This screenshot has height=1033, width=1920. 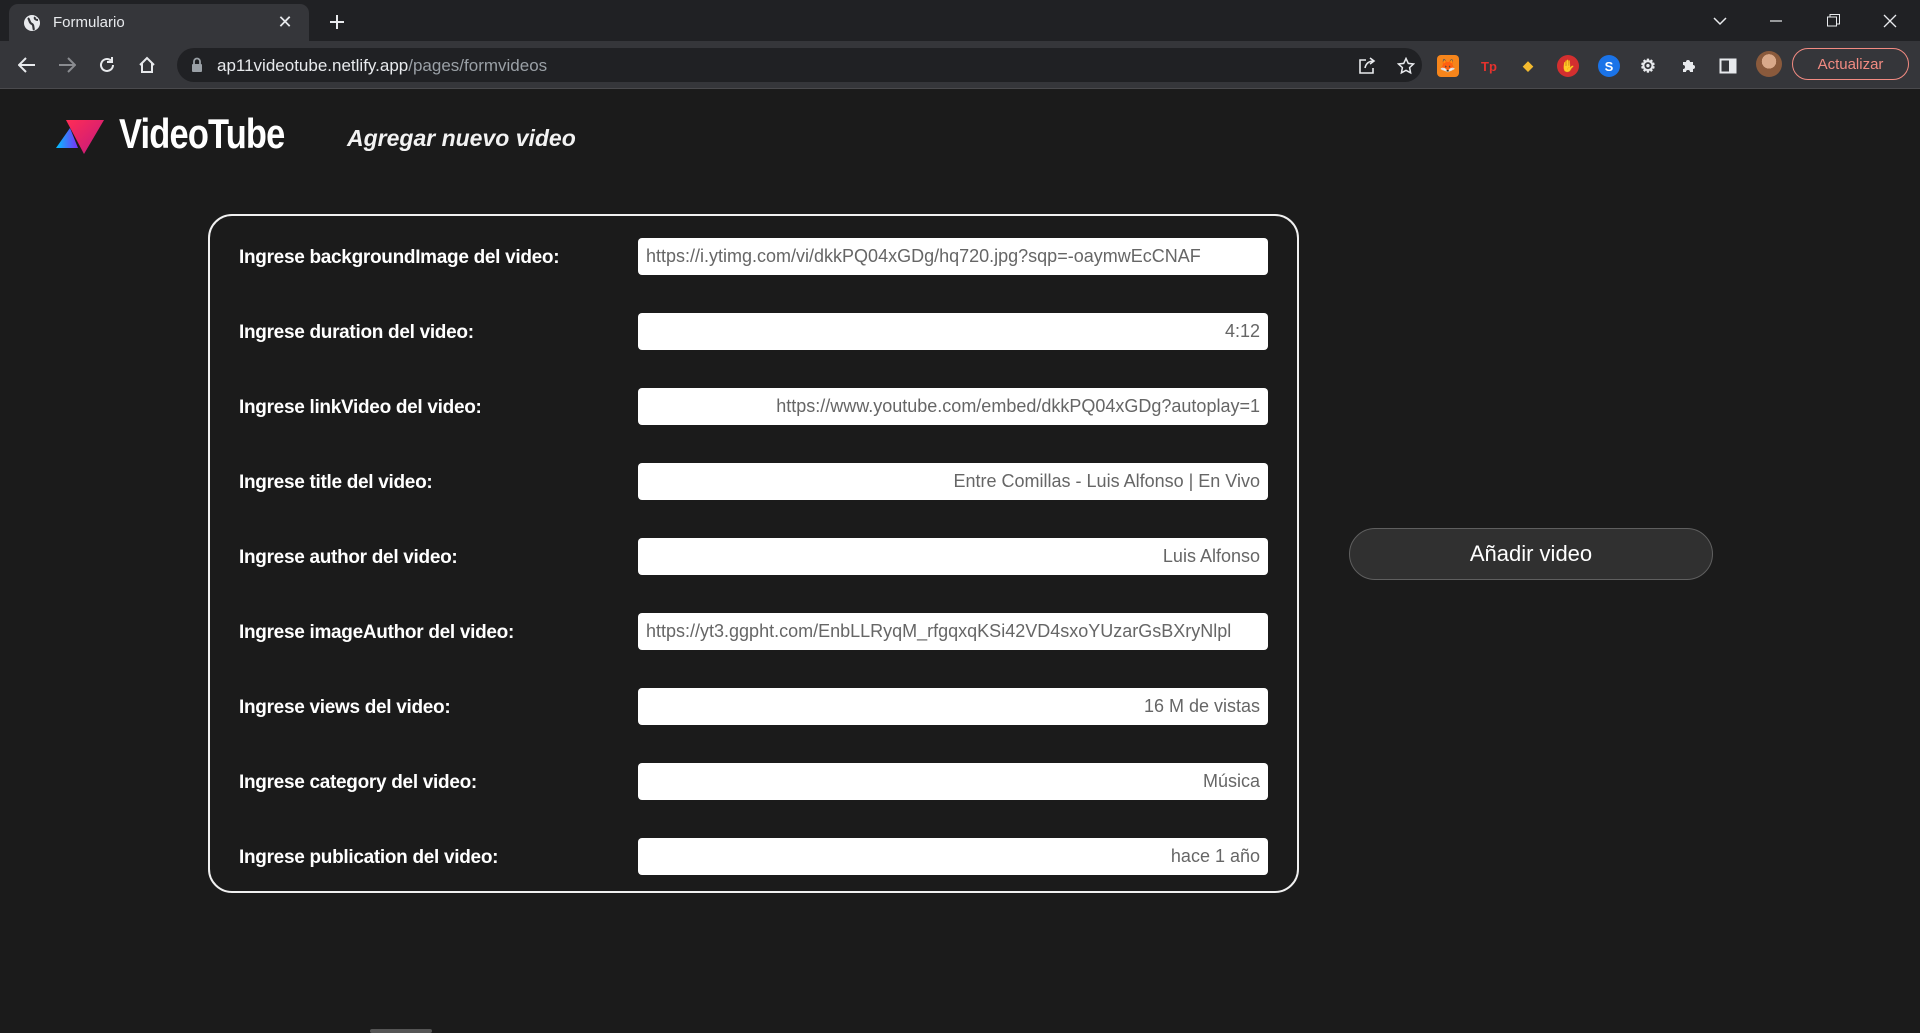 I want to click on tab-strip: Formulario ✕, so click(x=960, y=20).